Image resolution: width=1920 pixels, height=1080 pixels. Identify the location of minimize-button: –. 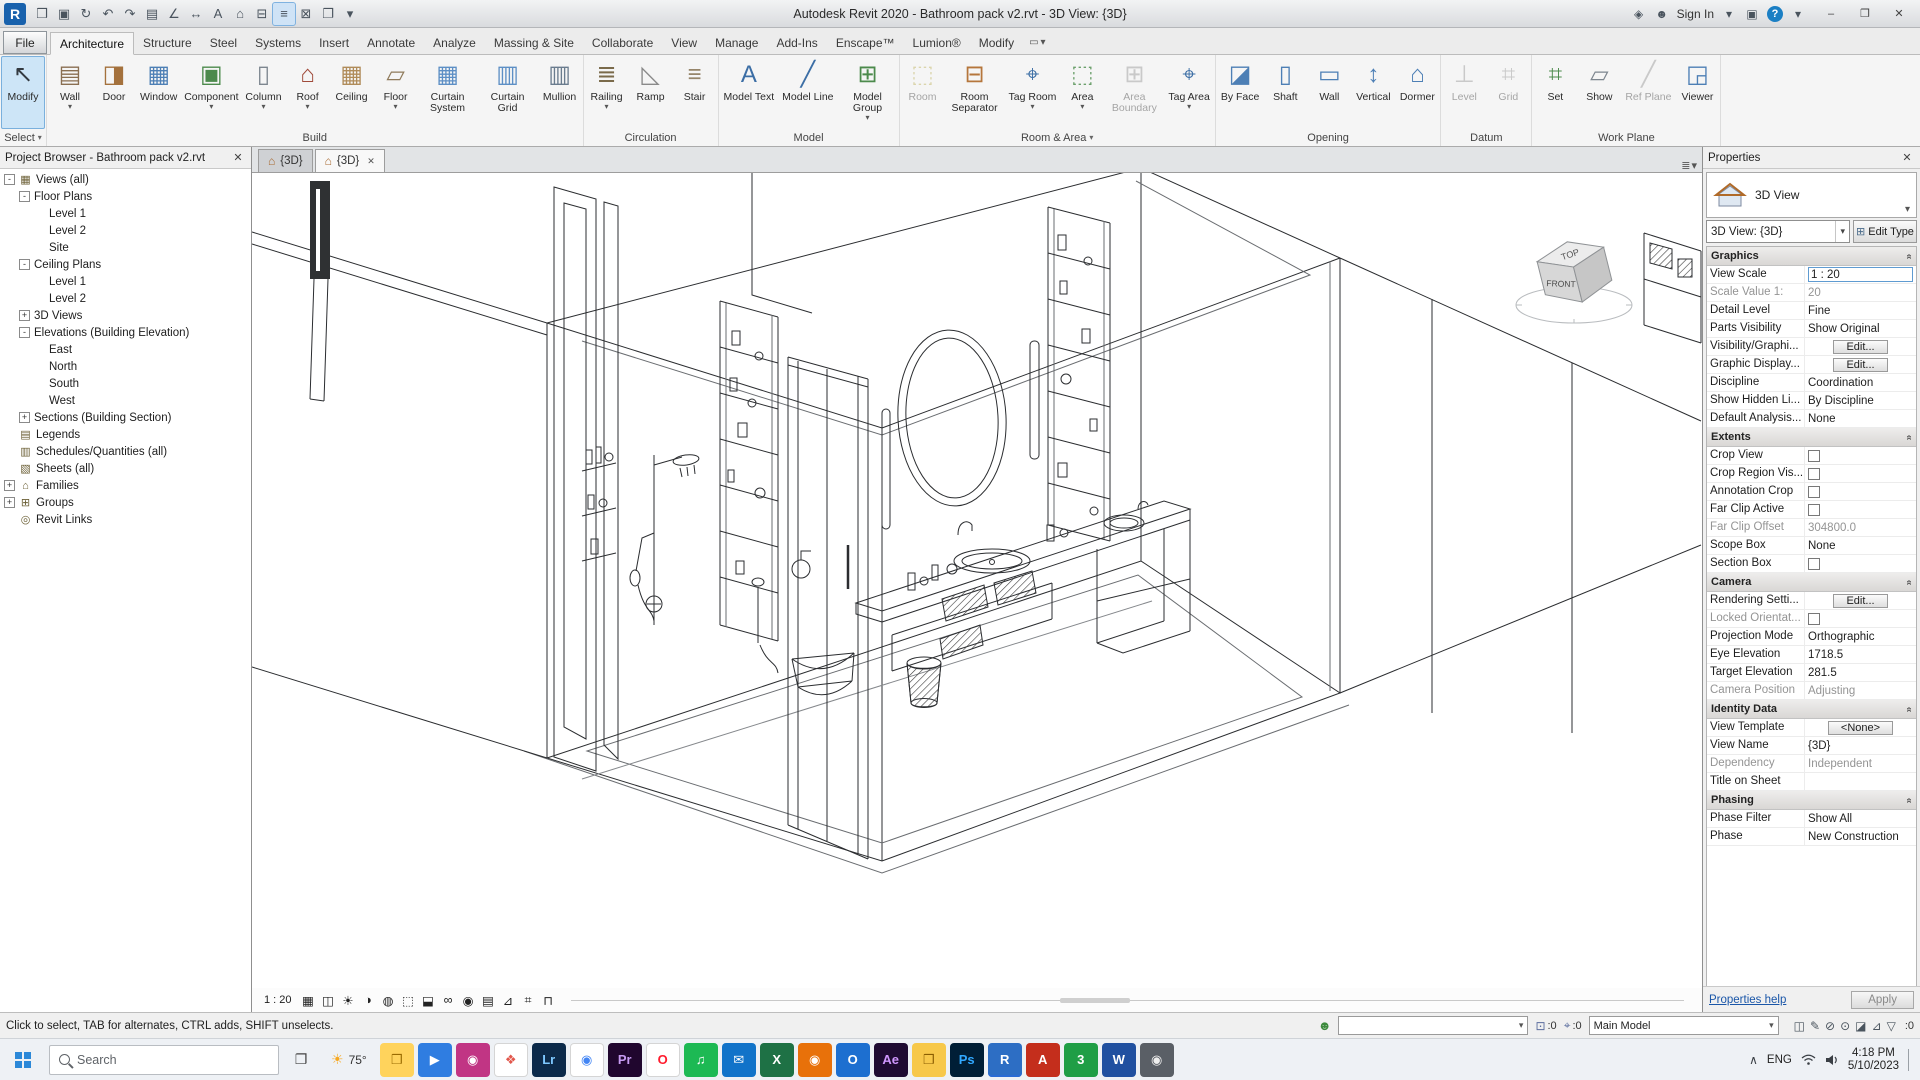
(1831, 13).